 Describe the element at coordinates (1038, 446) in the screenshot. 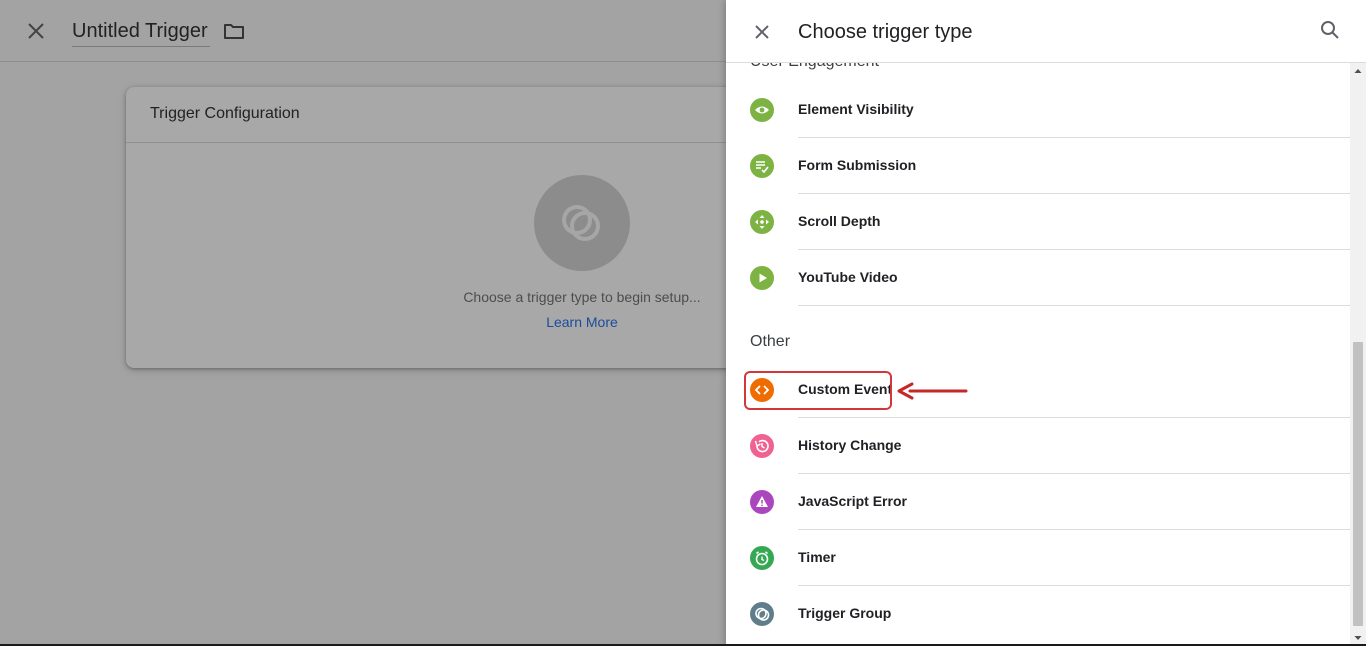

I see `trigger-type-history-change: History Change` at that location.